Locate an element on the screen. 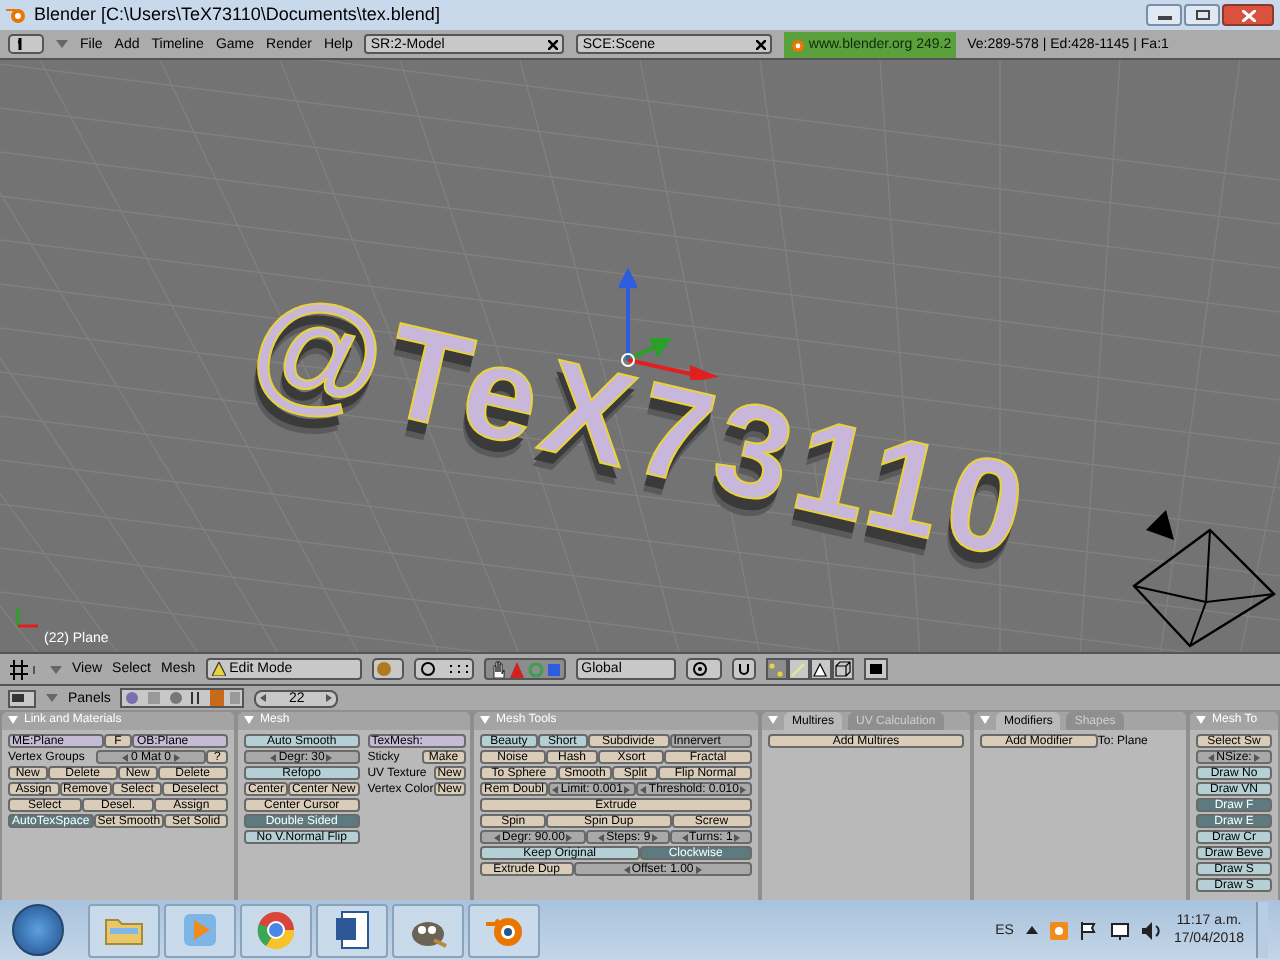  hand-icon is located at coordinates (497, 669).